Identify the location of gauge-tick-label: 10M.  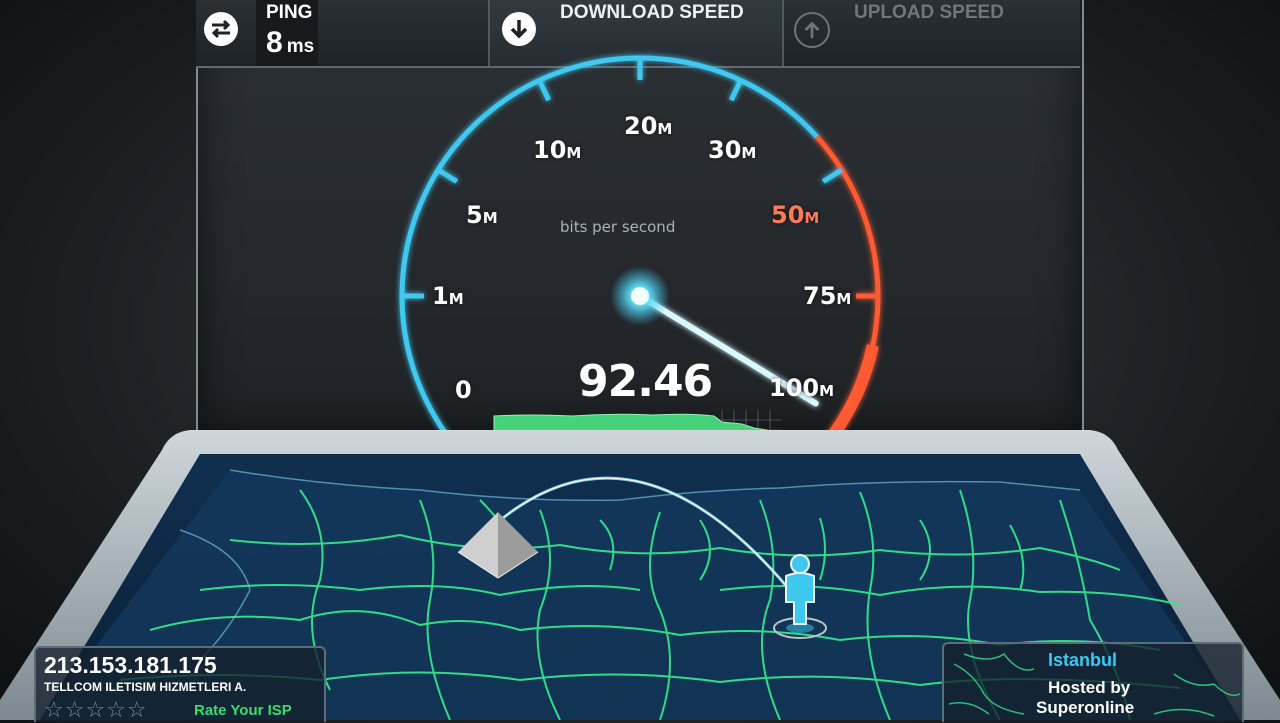
(557, 150).